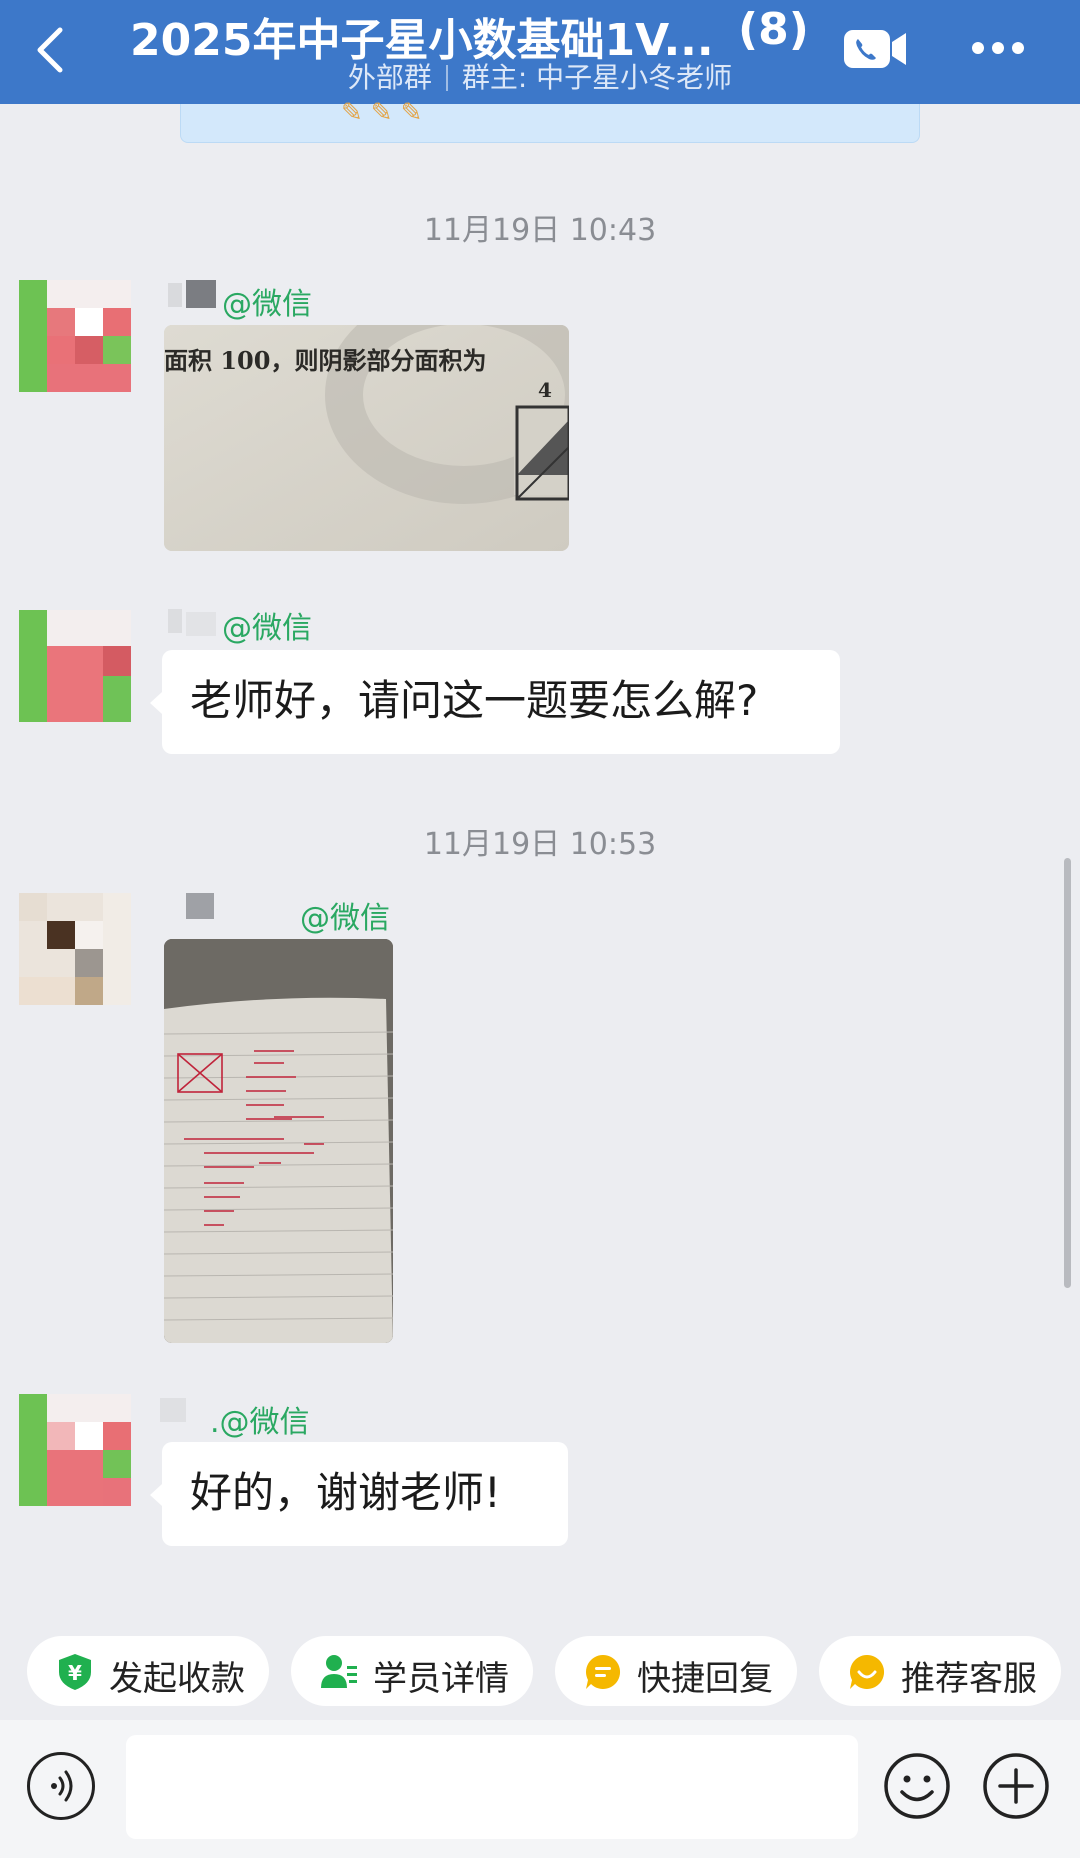 The width and height of the screenshot is (1080, 1858). I want to click on previous-message-card: ✎✎✎, so click(550, 120).